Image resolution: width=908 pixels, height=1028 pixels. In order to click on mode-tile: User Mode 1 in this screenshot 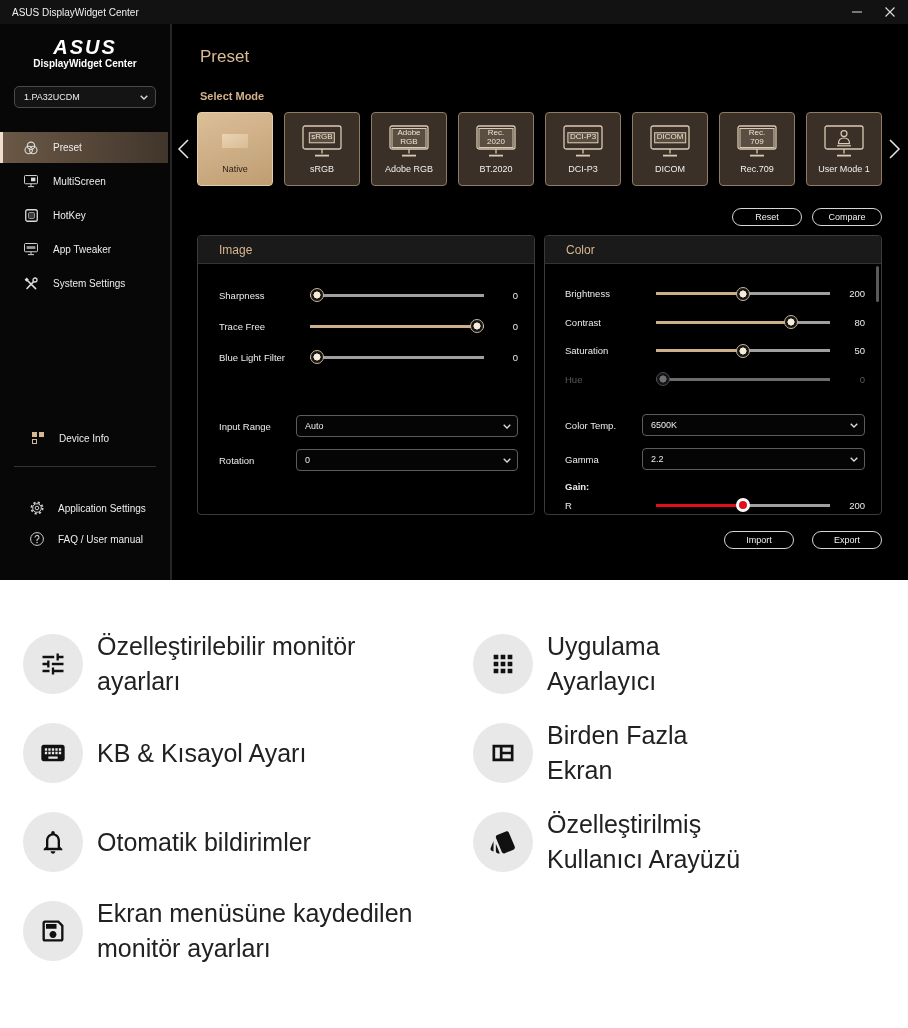, I will do `click(844, 149)`.